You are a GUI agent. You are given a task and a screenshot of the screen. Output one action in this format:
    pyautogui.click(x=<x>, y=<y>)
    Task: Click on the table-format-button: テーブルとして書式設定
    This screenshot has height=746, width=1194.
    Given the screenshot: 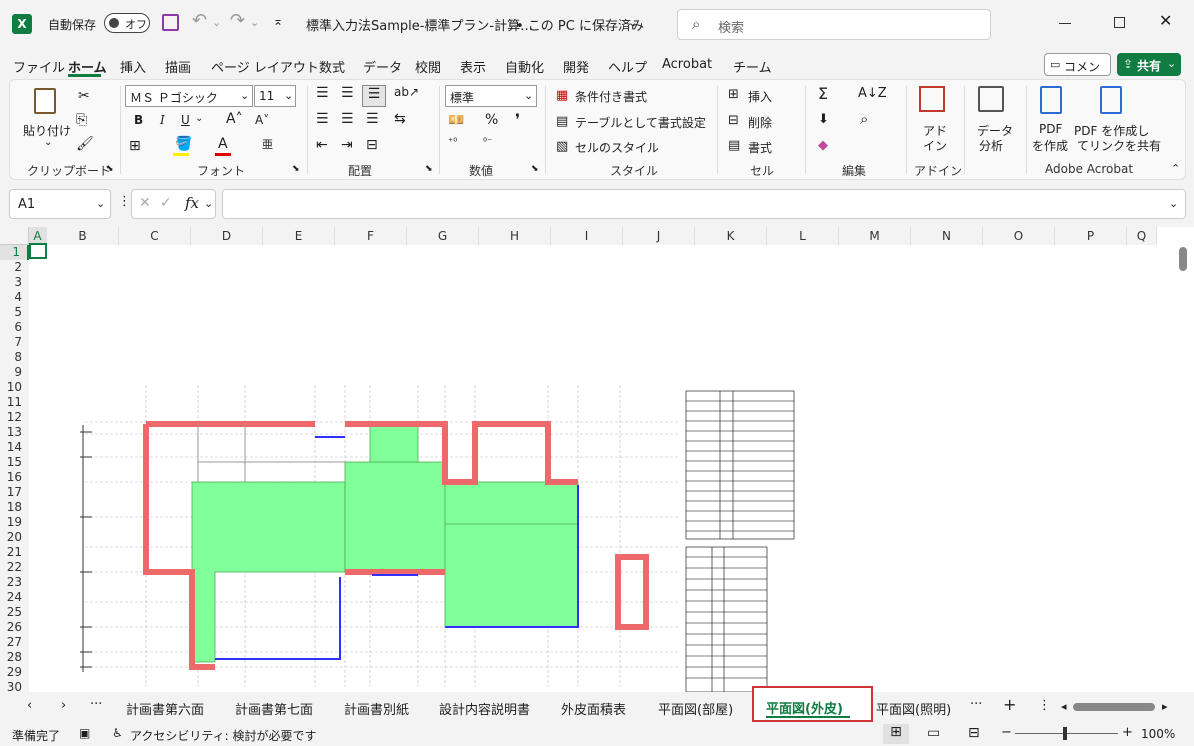 What is the action you would take?
    pyautogui.click(x=640, y=122)
    